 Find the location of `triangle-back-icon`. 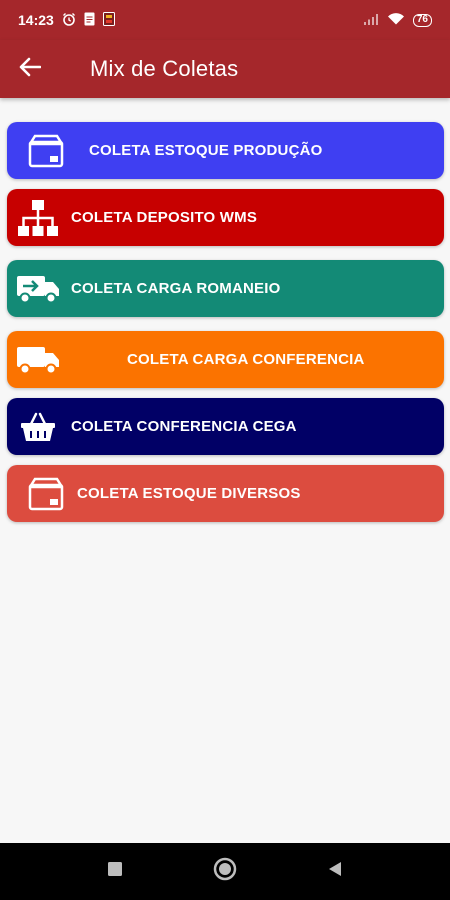

triangle-back-icon is located at coordinates (335, 871).